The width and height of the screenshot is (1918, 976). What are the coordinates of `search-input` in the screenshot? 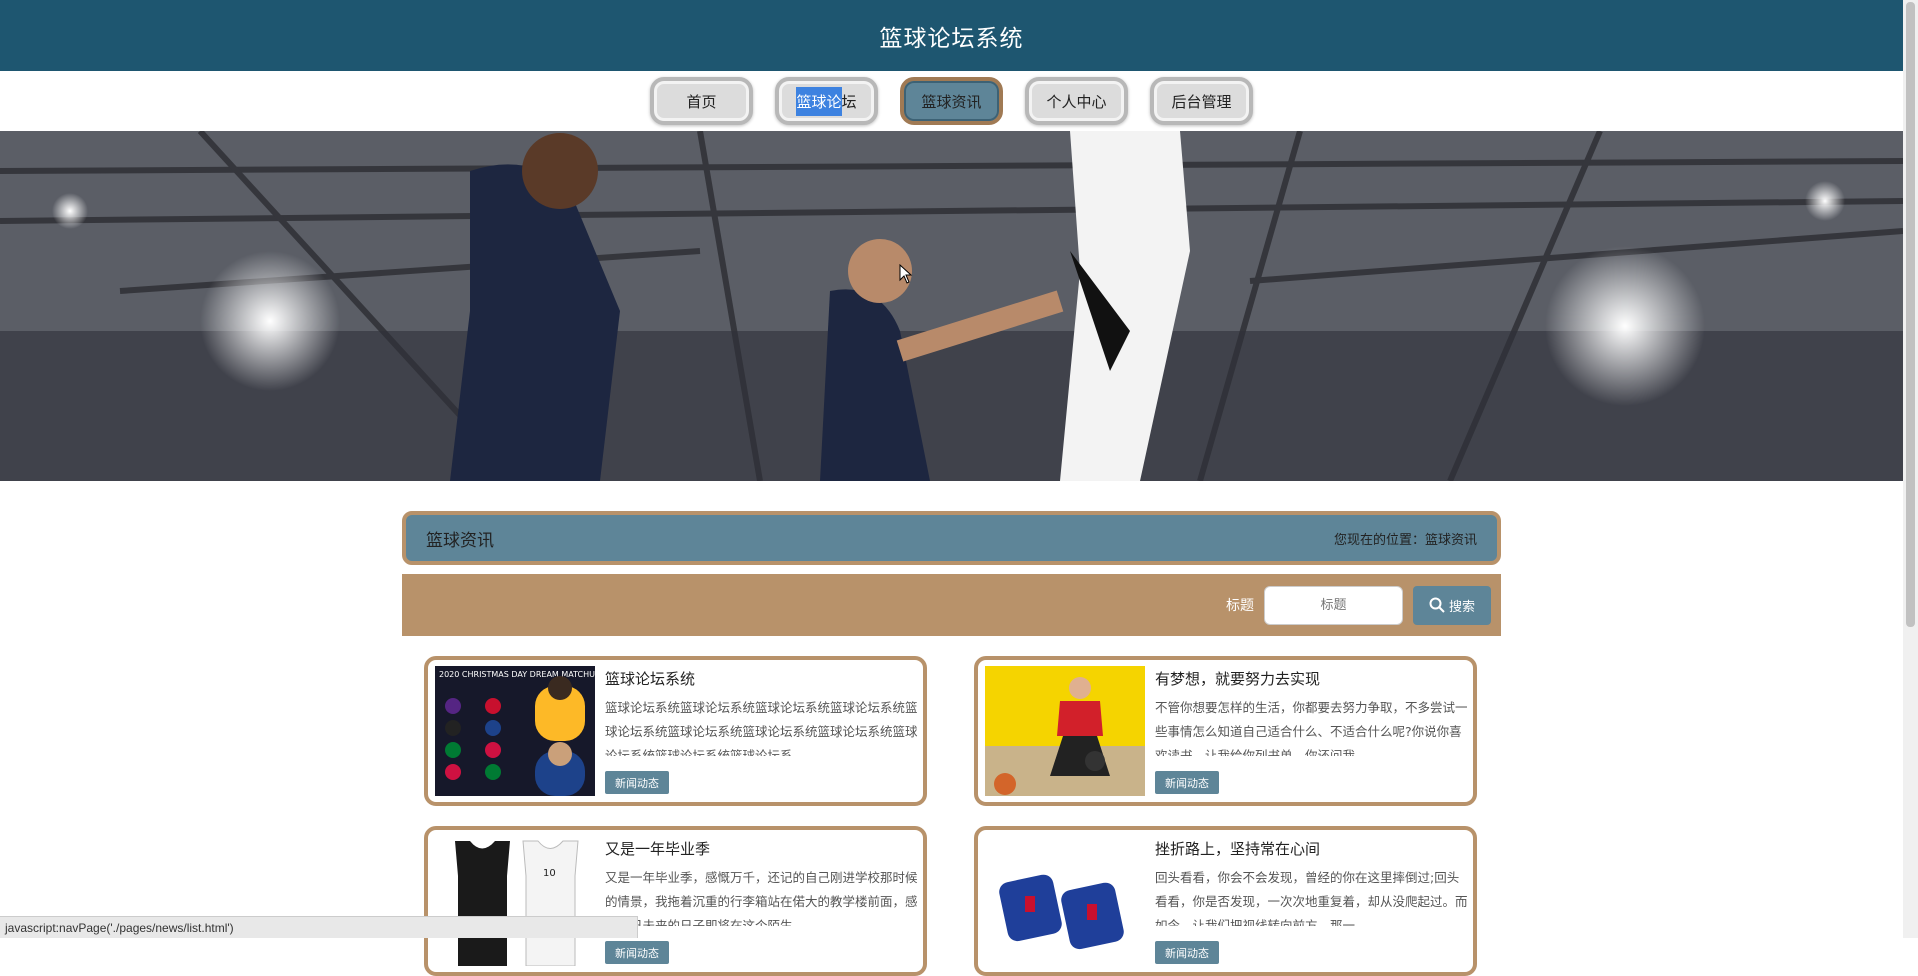 It's located at (1333, 605).